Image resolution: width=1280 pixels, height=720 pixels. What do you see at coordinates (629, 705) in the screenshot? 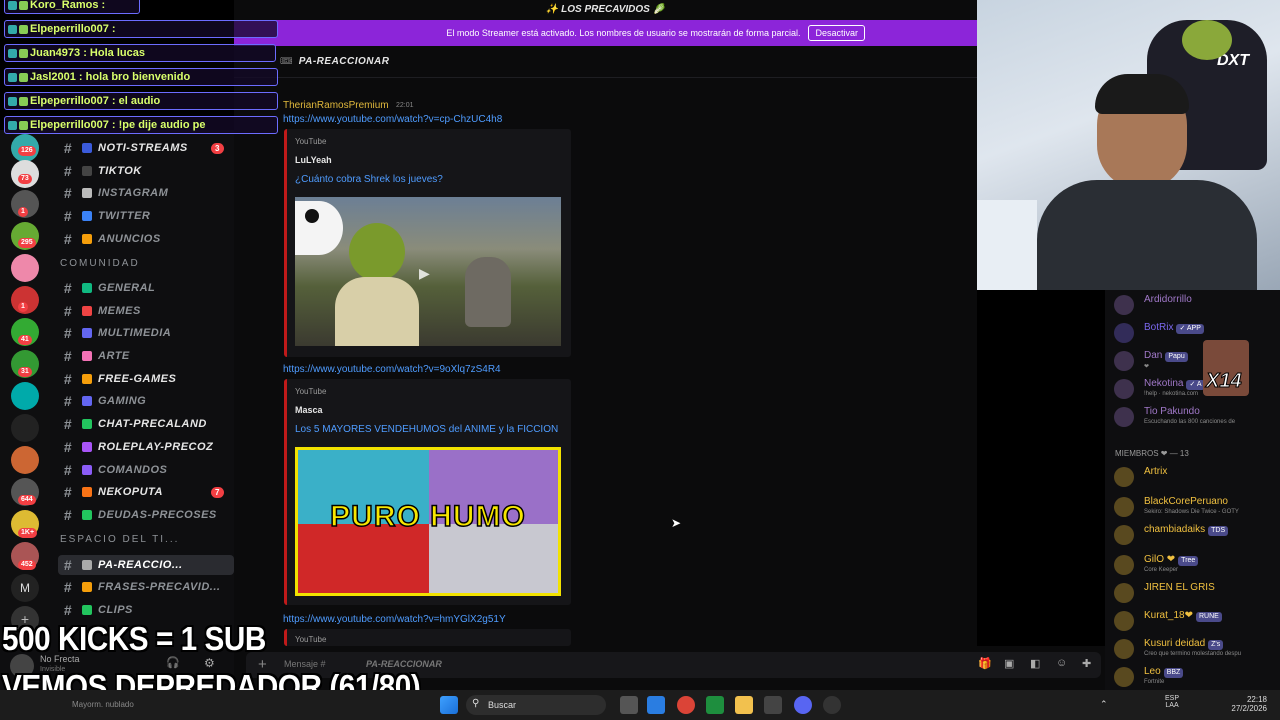
I see `task-view-icon` at bounding box center [629, 705].